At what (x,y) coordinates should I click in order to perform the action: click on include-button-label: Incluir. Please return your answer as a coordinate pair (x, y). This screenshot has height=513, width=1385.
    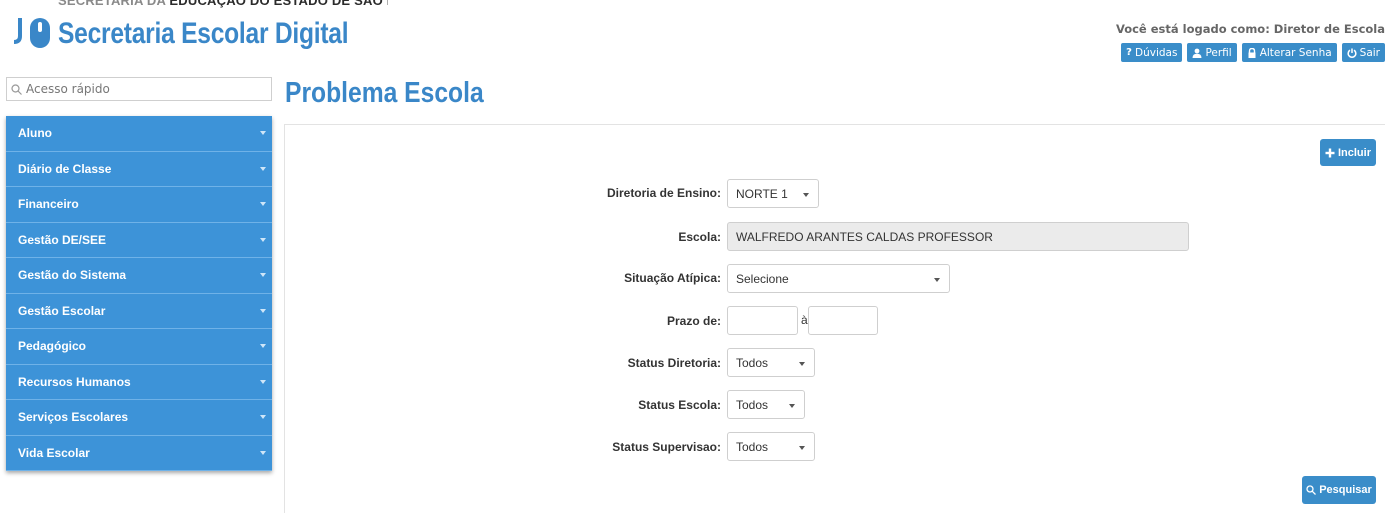
    Looking at the image, I should click on (1354, 152).